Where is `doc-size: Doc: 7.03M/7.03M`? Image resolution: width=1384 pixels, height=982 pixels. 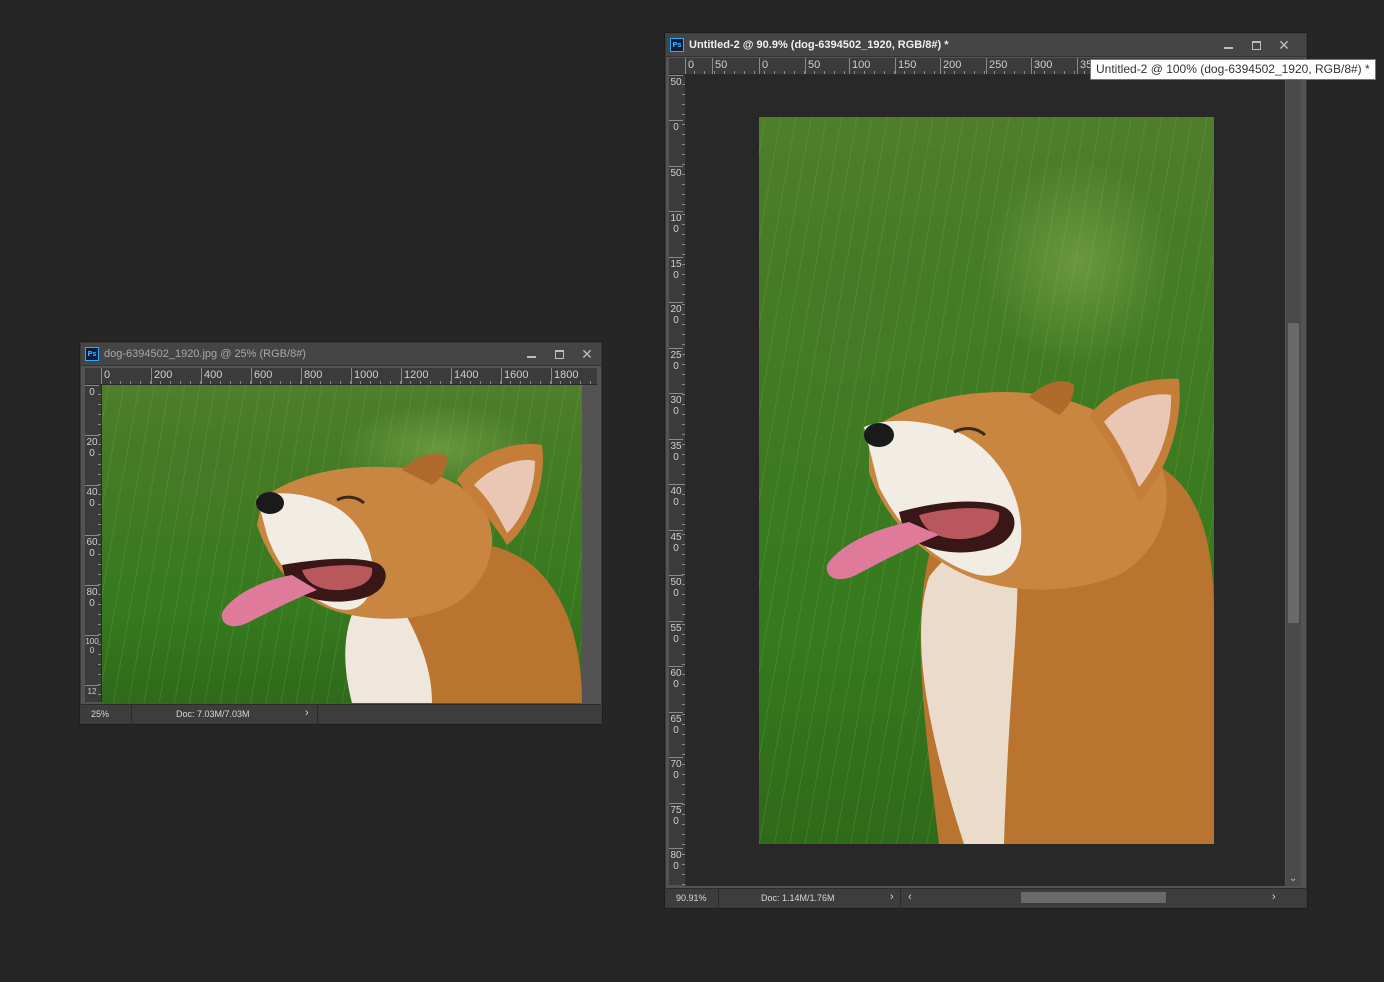
doc-size: Doc: 7.03M/7.03M is located at coordinates (213, 714).